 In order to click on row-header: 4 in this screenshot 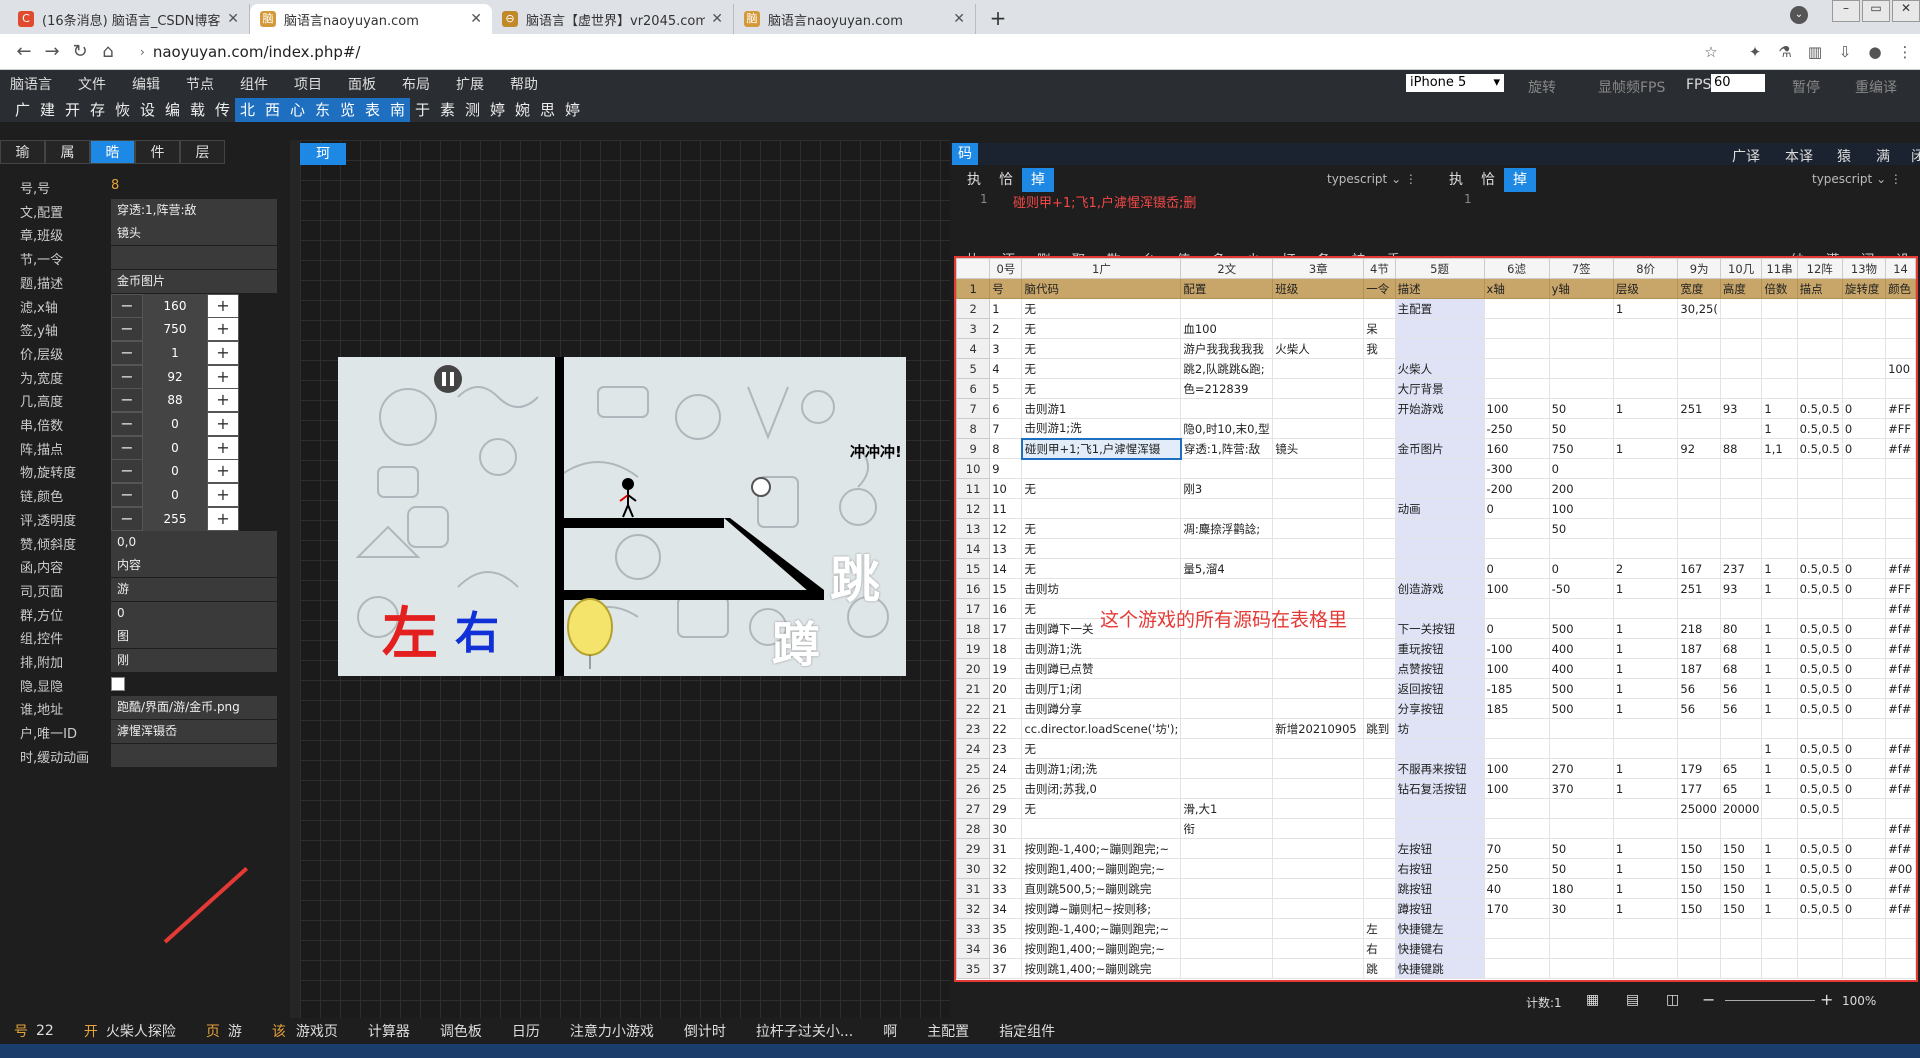, I will do `click(973, 348)`.